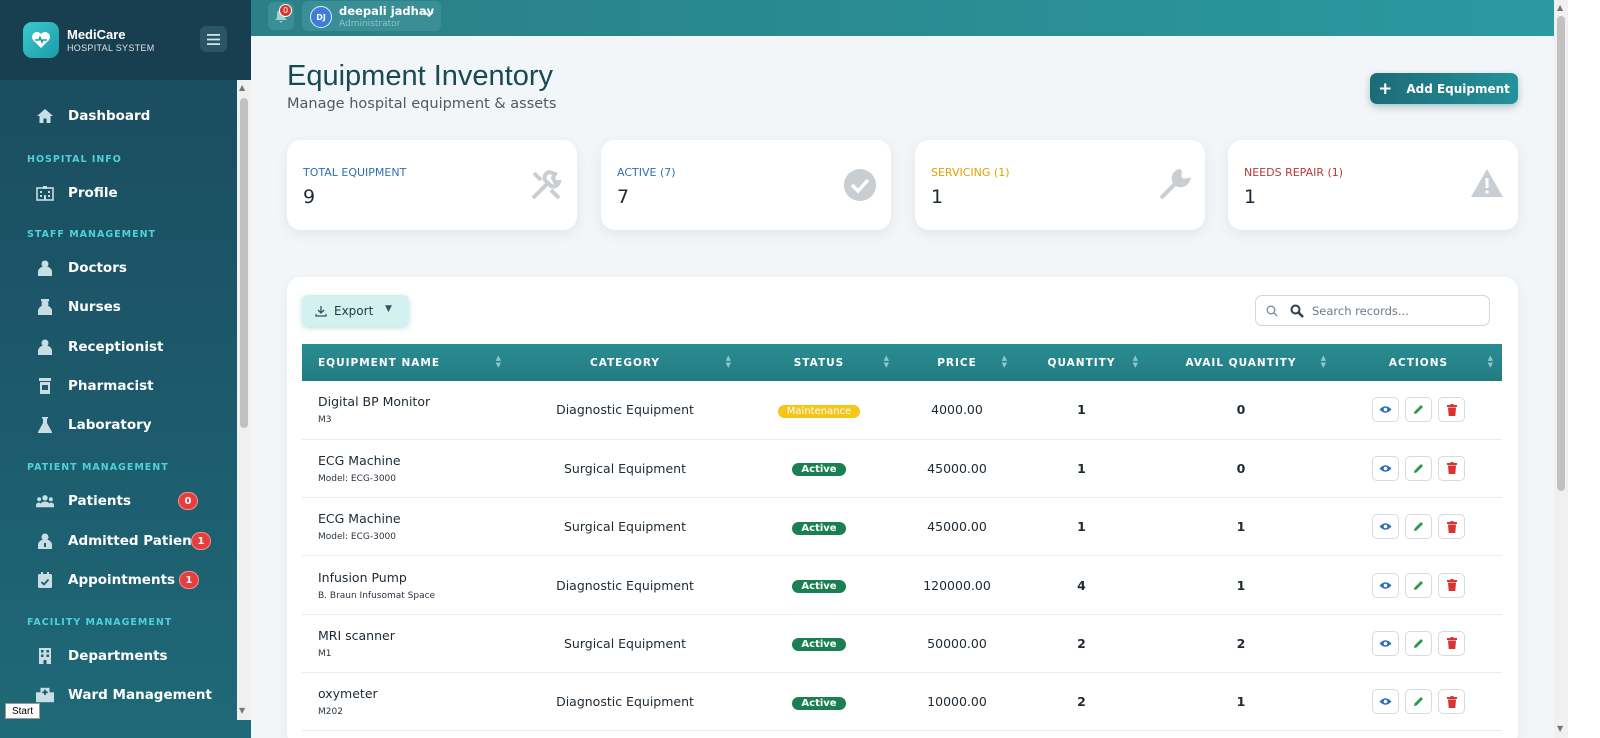  What do you see at coordinates (1060, 185) in the screenshot?
I see `stat-card-servicing: SERVICING (1) 1` at bounding box center [1060, 185].